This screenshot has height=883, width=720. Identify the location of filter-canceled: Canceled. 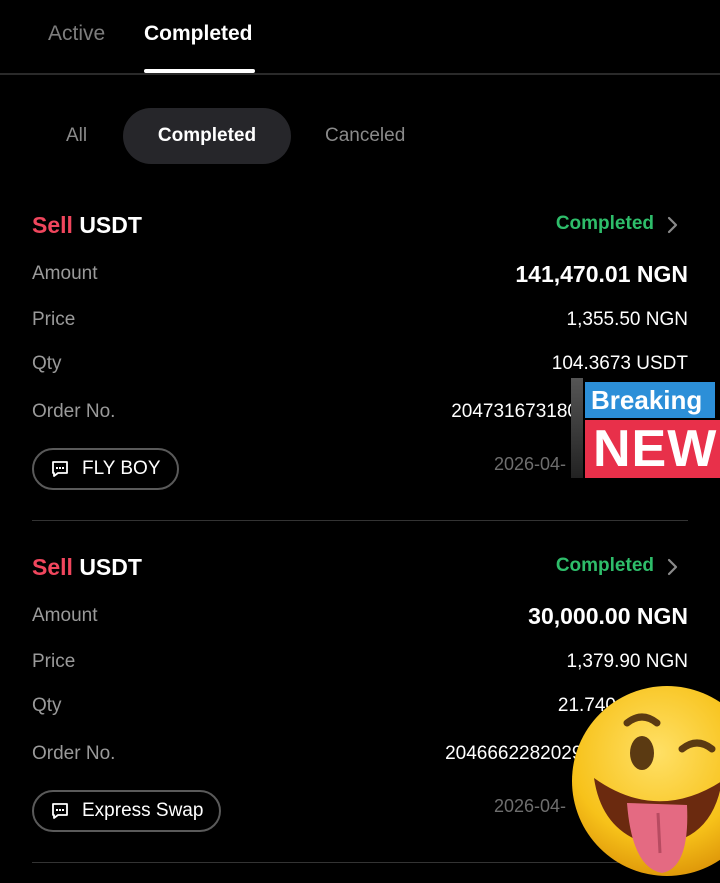
(365, 136).